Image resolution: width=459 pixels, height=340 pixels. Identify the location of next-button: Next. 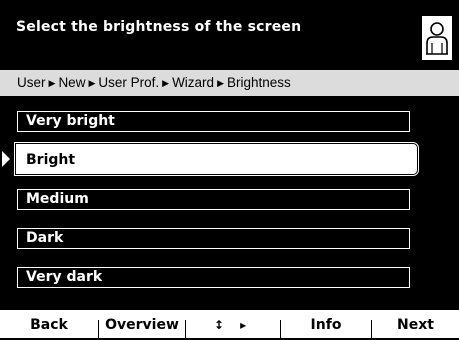
(415, 324).